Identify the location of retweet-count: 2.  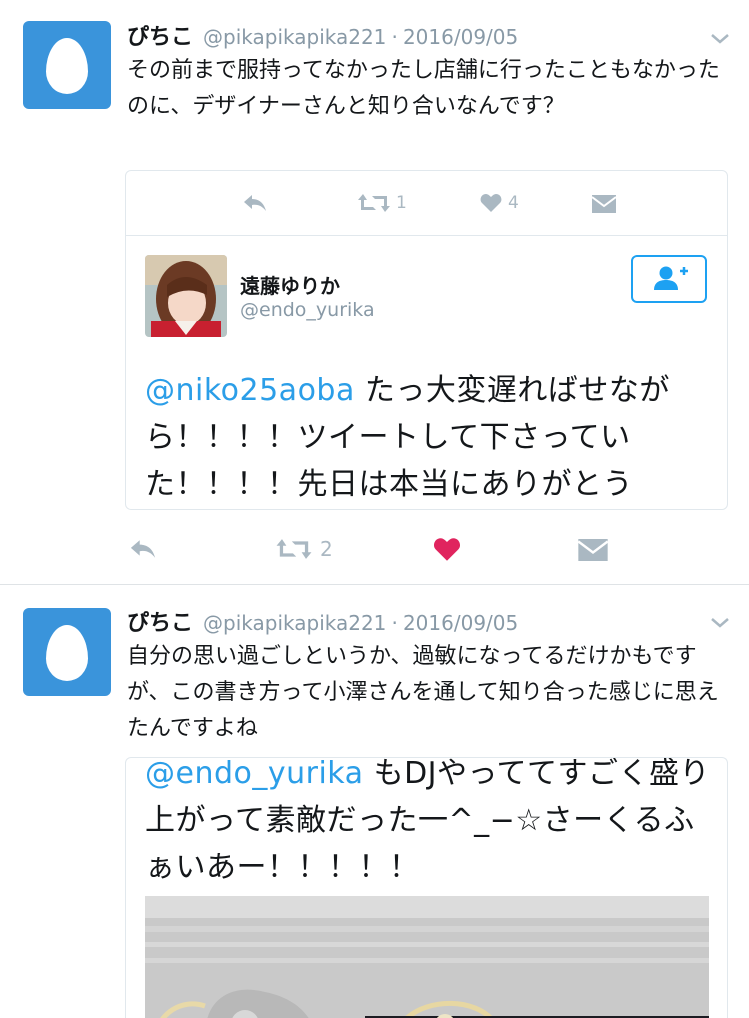
(326, 549).